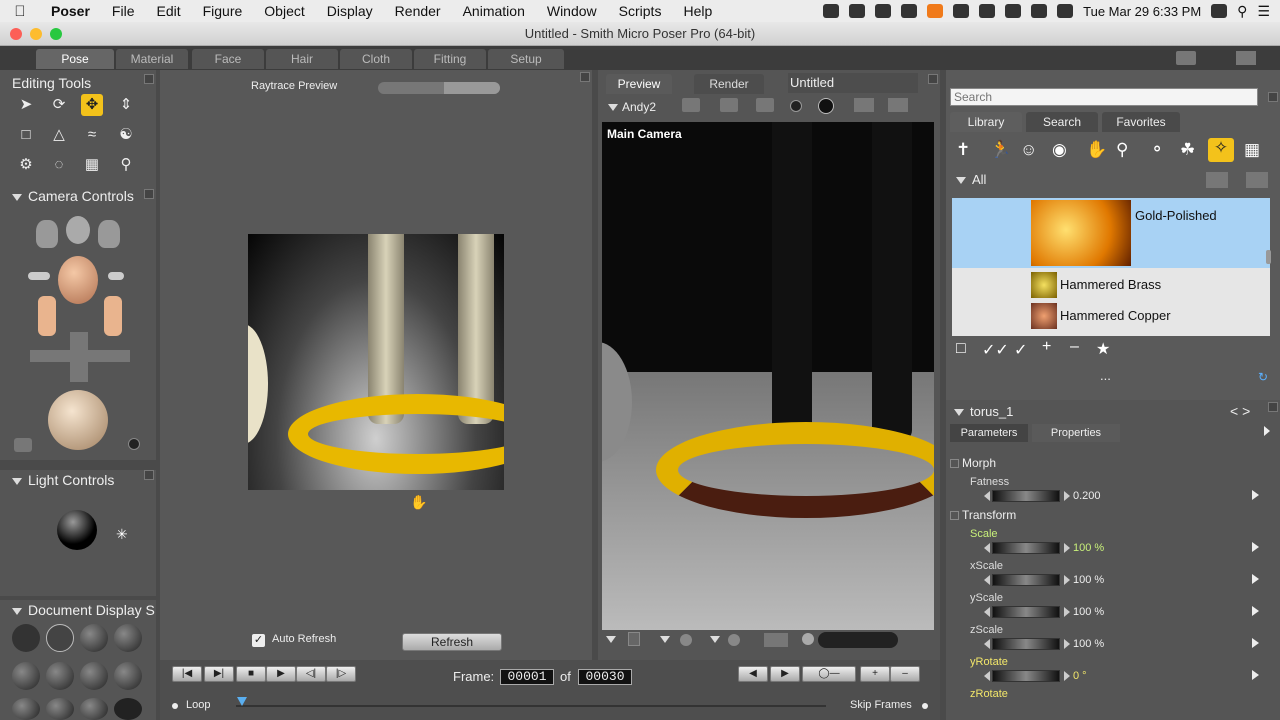 Image resolution: width=1280 pixels, height=720 pixels. What do you see at coordinates (123, 11) in the screenshot?
I see `menu-file: File` at bounding box center [123, 11].